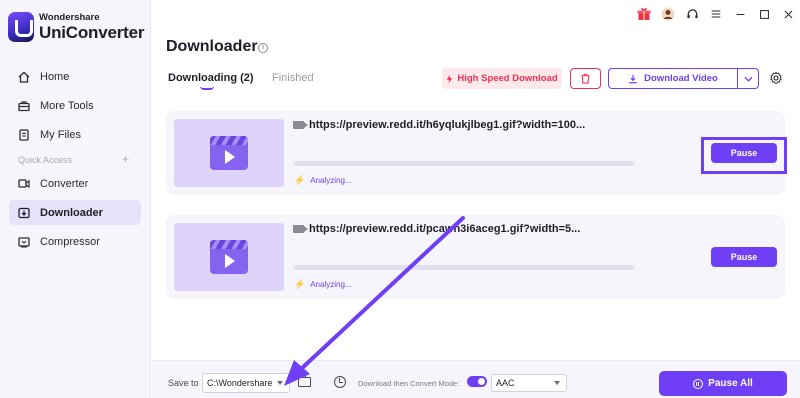  What do you see at coordinates (507, 78) in the screenshot?
I see `high-speed-label: High Speed Download` at bounding box center [507, 78].